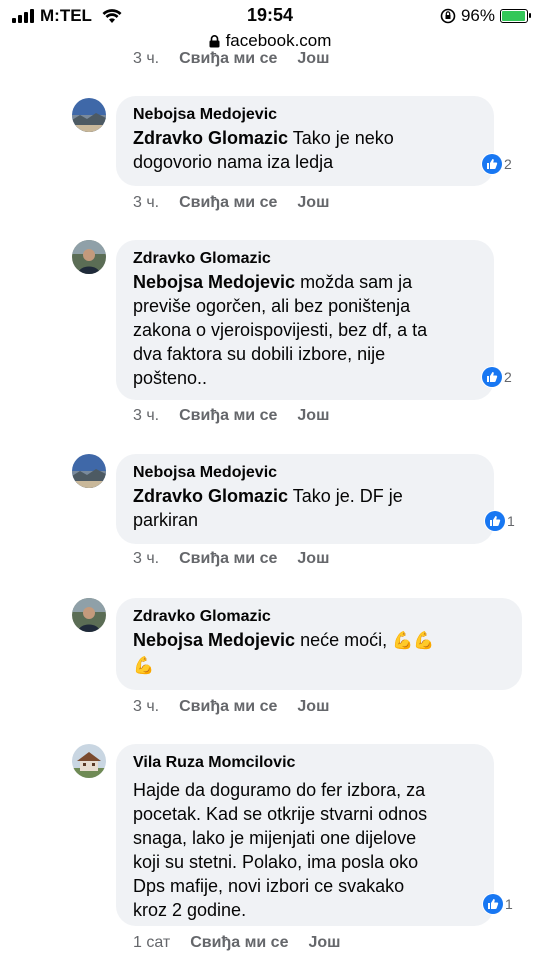 This screenshot has height=961, width=540. I want to click on comment-text-fragment: Tako je. DF je, so click(345, 496).